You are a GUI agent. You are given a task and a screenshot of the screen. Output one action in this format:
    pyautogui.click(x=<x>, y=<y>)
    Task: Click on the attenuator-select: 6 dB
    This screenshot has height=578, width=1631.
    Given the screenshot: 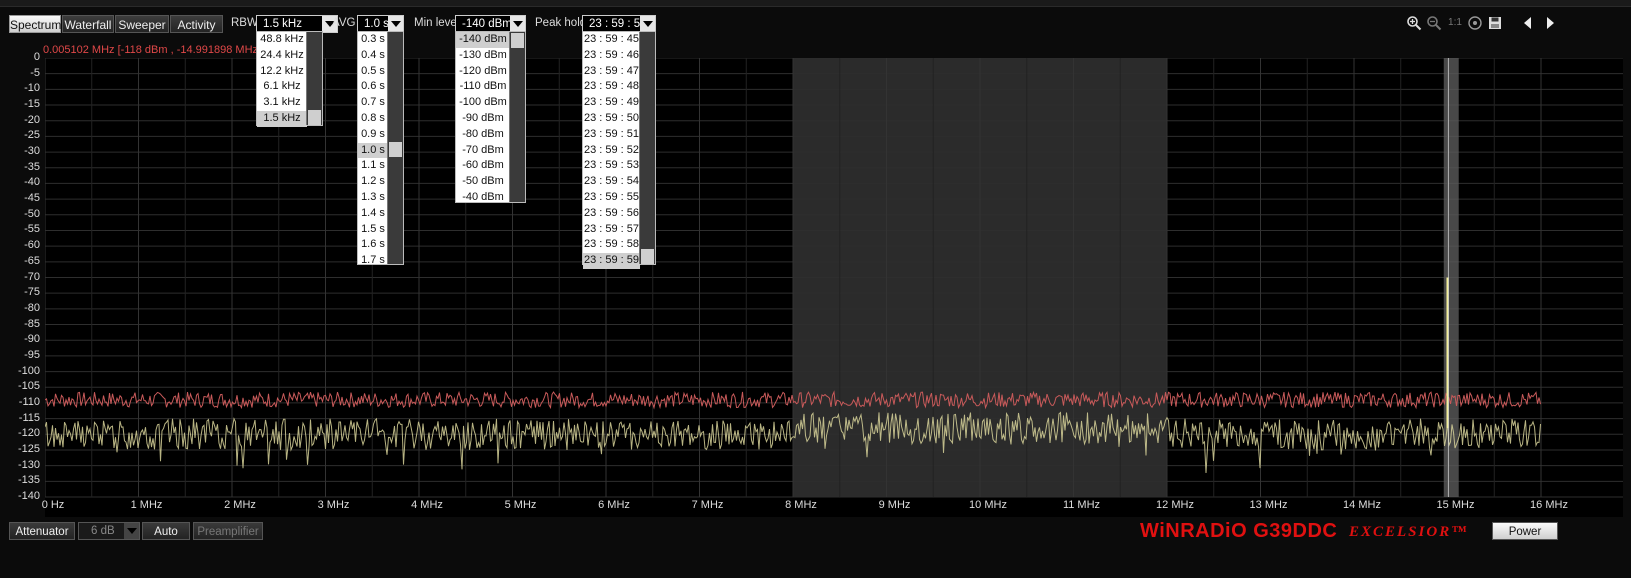 What is the action you would take?
    pyautogui.click(x=109, y=531)
    